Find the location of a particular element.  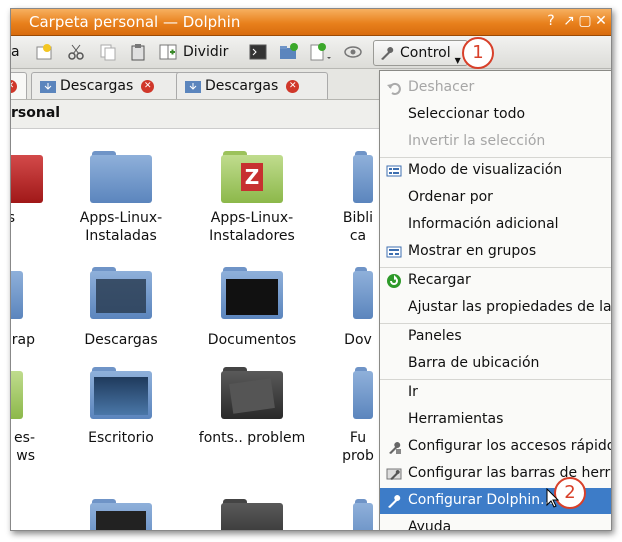

menu-item-informacion-adicional: Información adicional is located at coordinates (495, 225).